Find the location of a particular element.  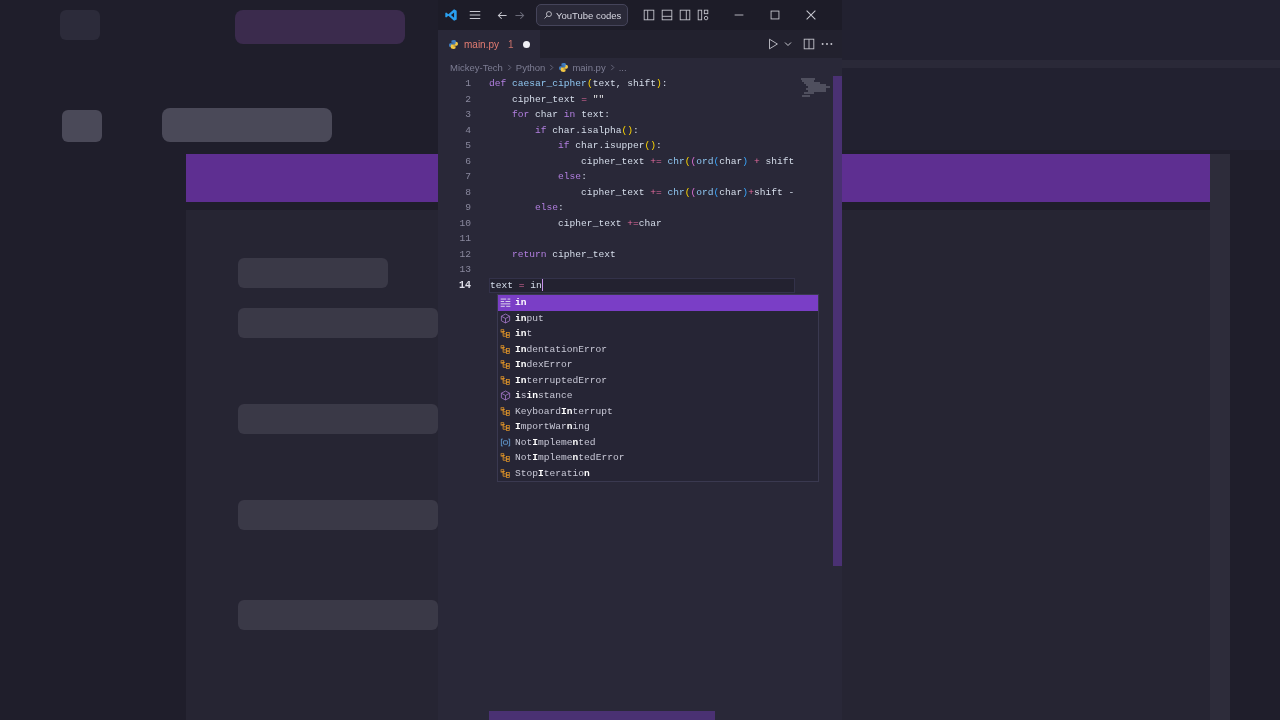

line-number: 8 is located at coordinates (467, 192).